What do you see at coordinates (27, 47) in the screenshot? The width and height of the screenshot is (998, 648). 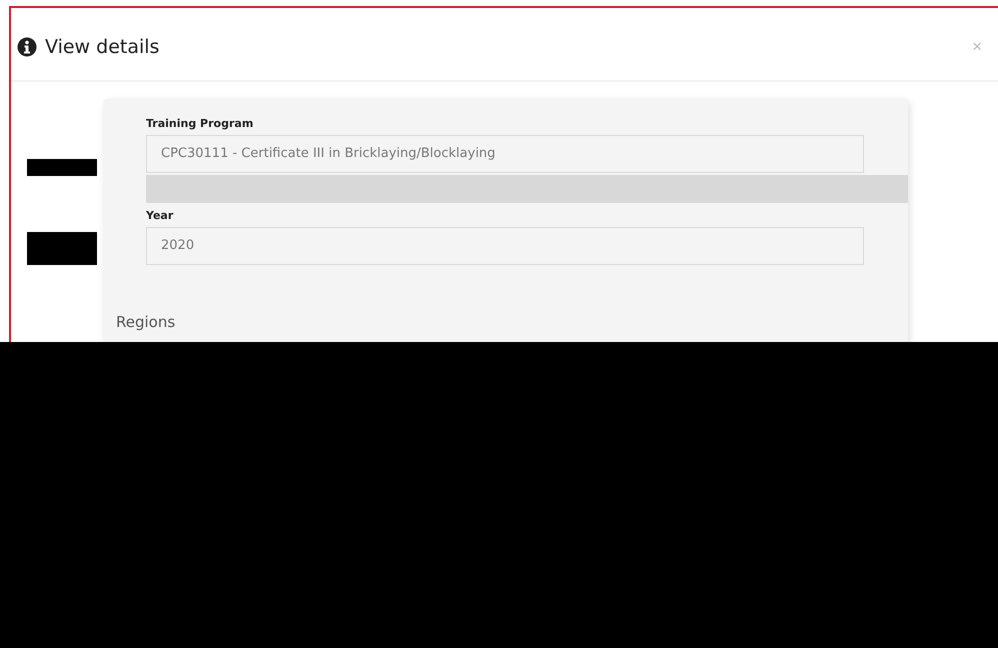 I see `info-icon` at bounding box center [27, 47].